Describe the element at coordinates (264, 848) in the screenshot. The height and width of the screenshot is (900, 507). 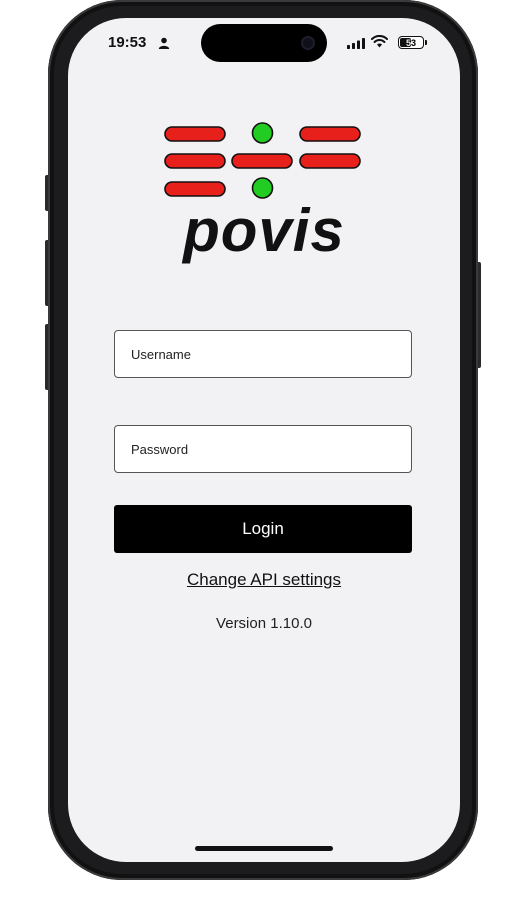
I see `home-indicator` at that location.